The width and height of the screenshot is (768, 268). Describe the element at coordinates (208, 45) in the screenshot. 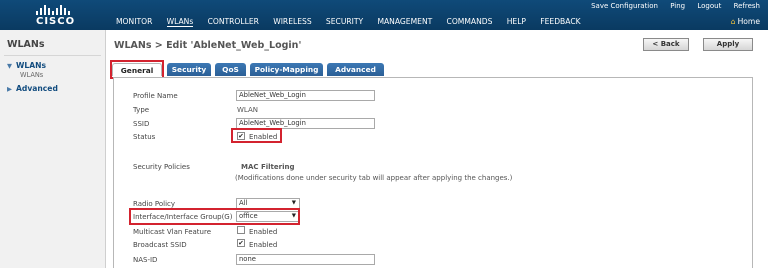

I see `page-title: WLANs > Edit 'AbleNet_Web_Login'` at that location.